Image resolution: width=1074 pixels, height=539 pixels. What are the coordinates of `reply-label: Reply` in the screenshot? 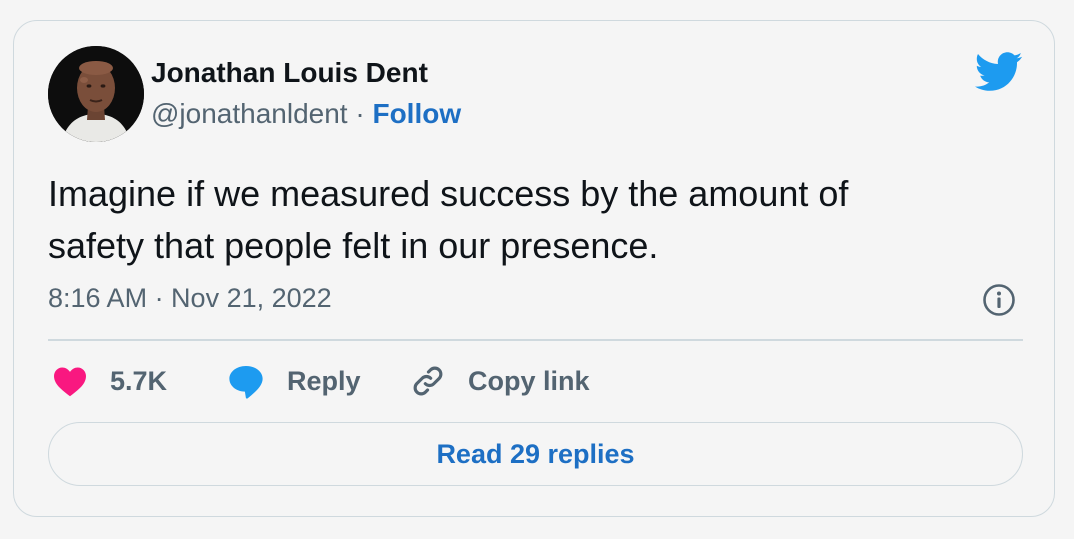 It's located at (324, 380).